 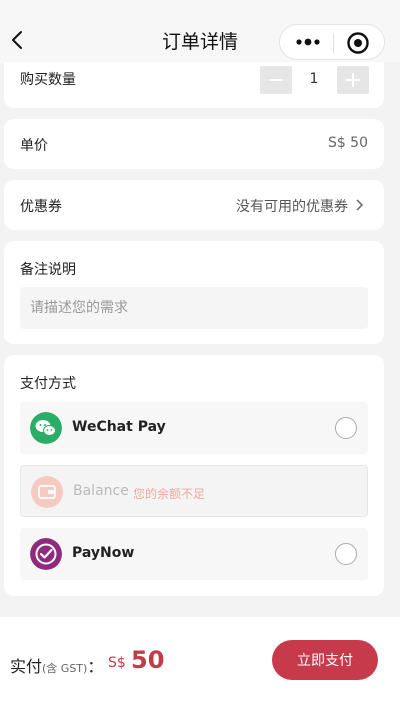 I want to click on paynow-icon, so click(x=46, y=554).